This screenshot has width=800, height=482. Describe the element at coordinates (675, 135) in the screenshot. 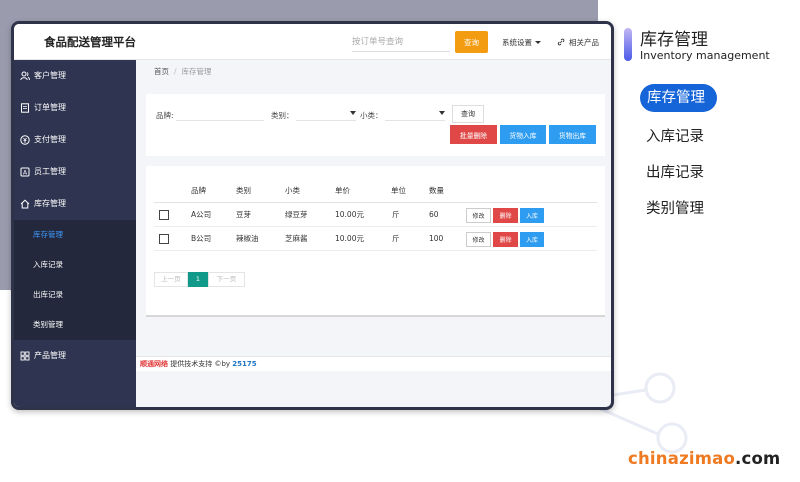

I see `panel-item-stock-in: 入库记录` at that location.